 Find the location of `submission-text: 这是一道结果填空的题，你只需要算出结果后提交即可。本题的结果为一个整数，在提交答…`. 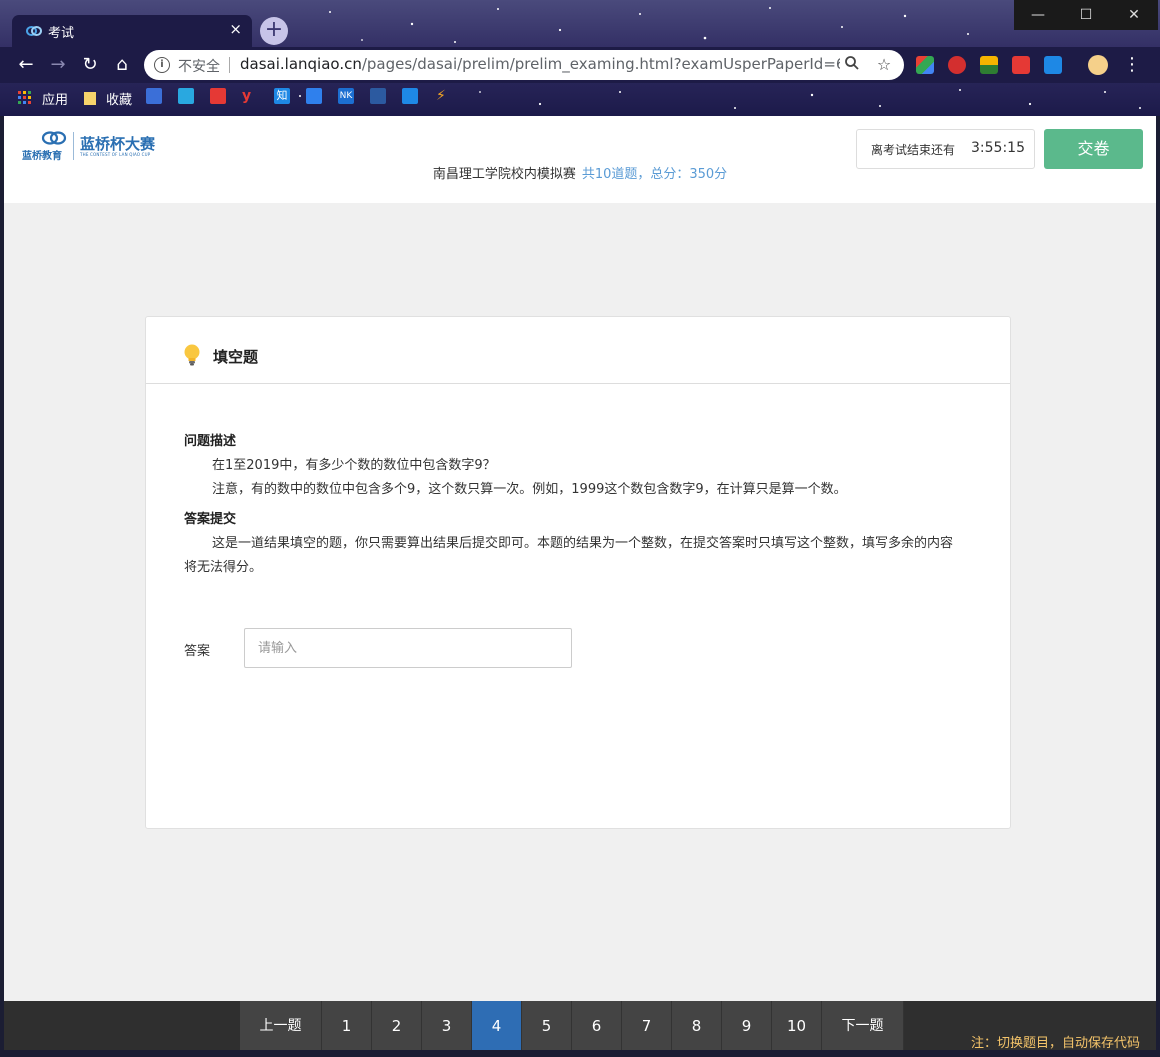

submission-text: 这是一道结果填空的题，你只需要算出结果后提交即可。本题的结果为一个整数，在提交答… is located at coordinates (569, 555).